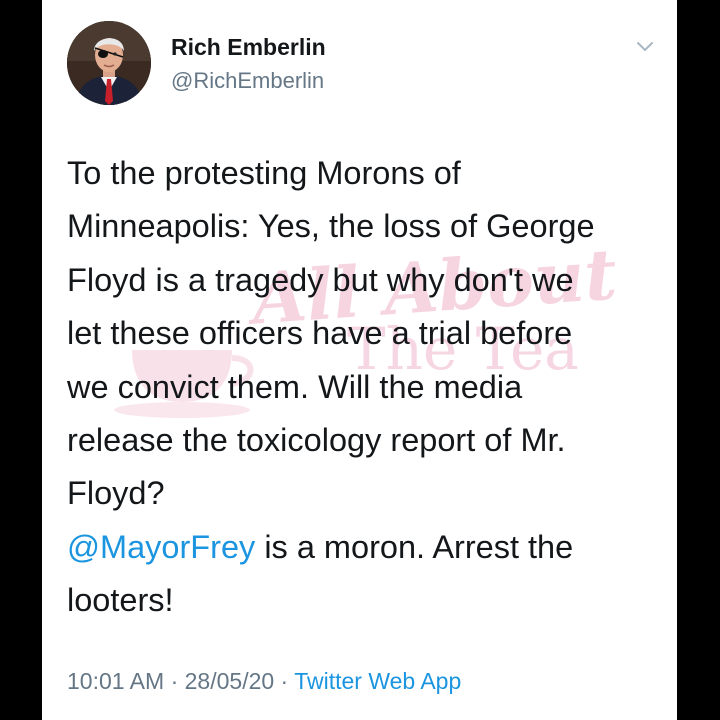 The image size is (720, 720). What do you see at coordinates (116, 493) in the screenshot?
I see `tweet-line: Floyd?` at bounding box center [116, 493].